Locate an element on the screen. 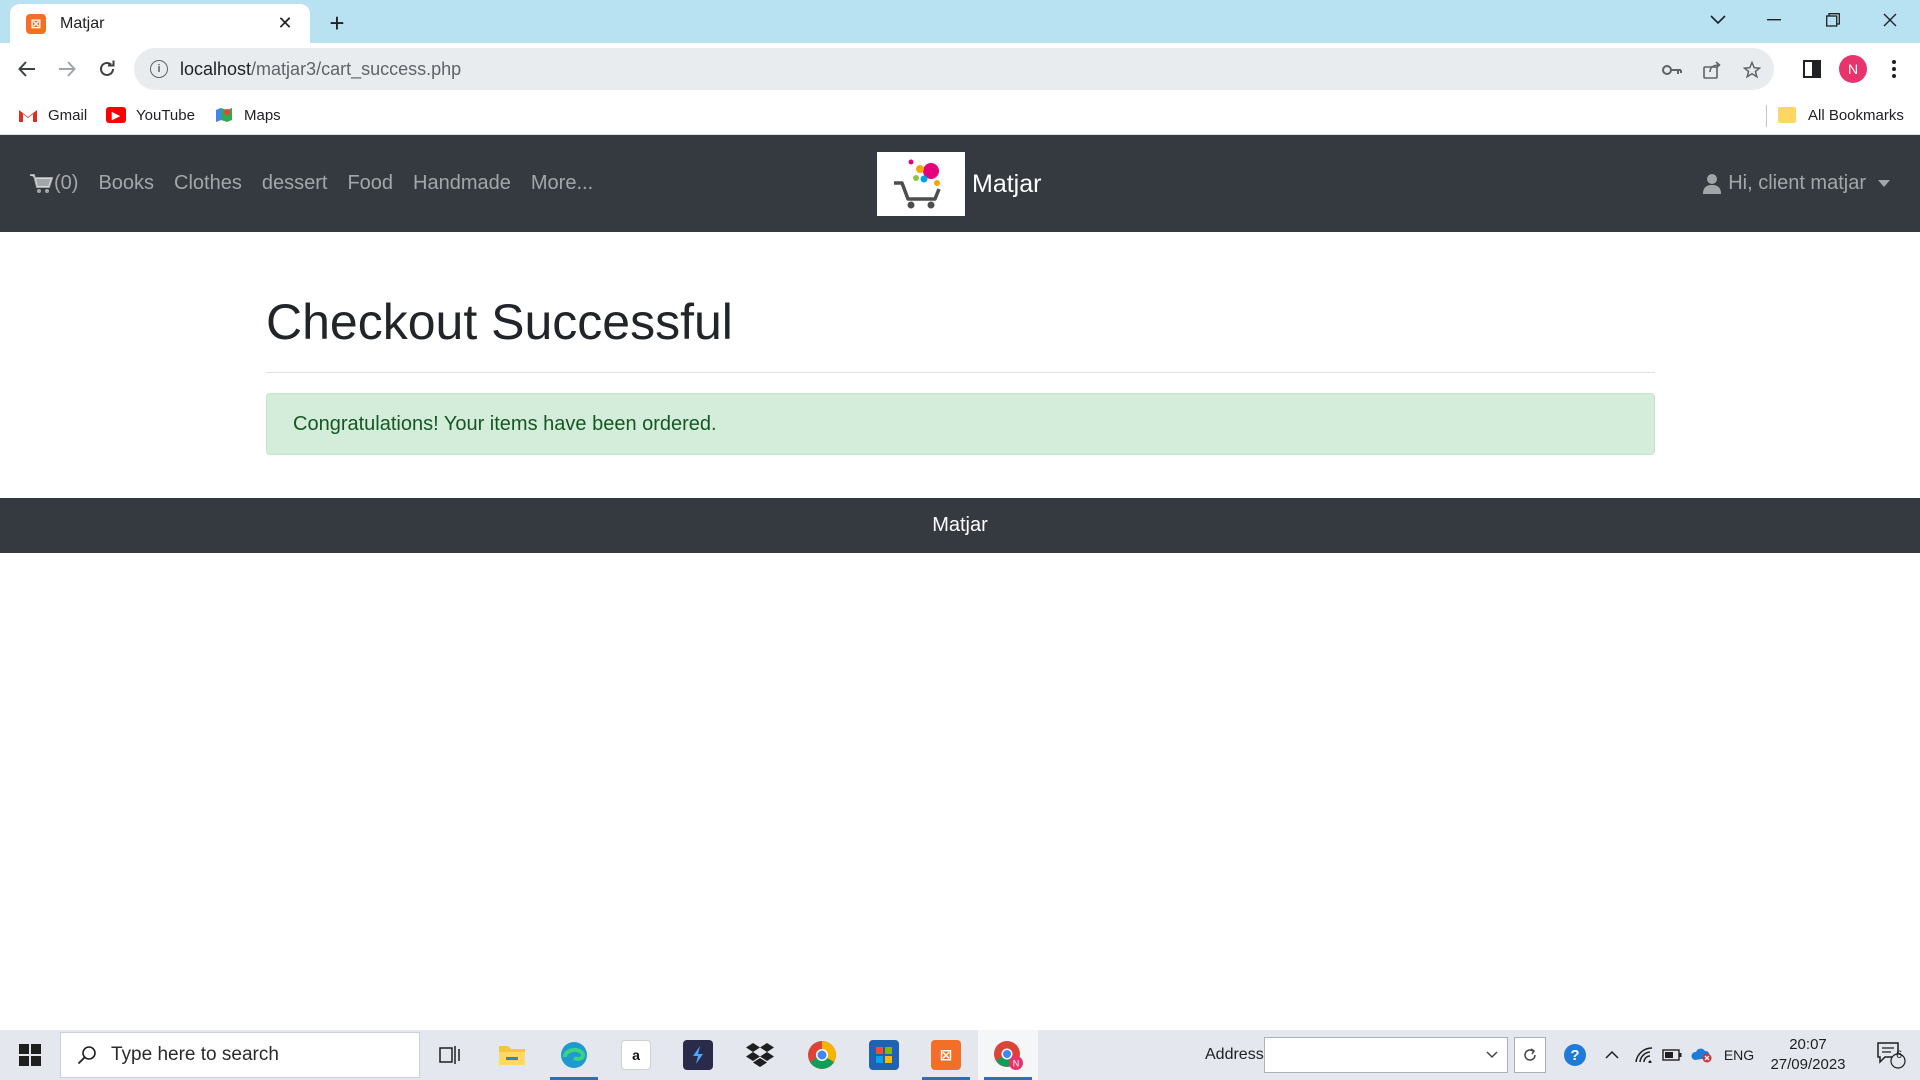  user-greeting: Hi, client matjar is located at coordinates (1797, 183).